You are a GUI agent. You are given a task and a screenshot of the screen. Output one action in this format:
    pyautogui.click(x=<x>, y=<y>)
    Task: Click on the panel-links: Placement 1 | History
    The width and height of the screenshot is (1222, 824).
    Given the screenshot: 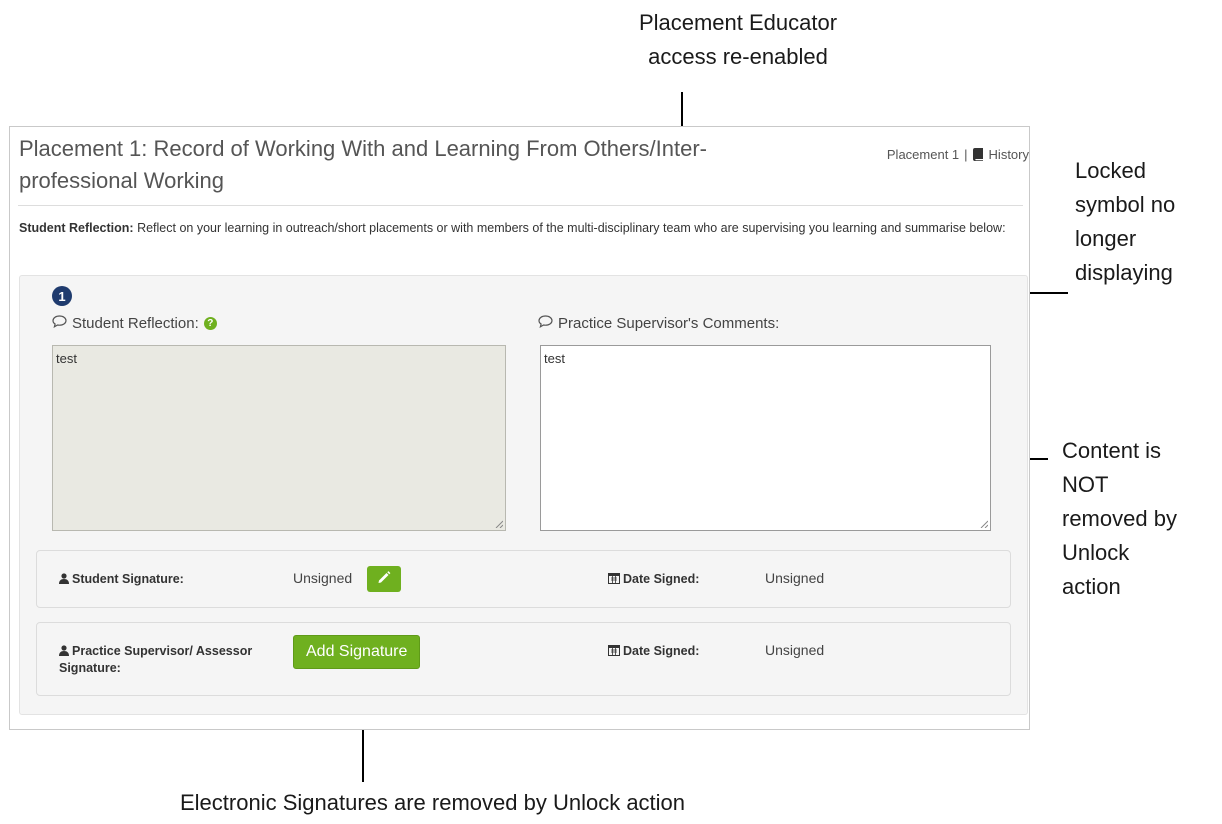 What is the action you would take?
    pyautogui.click(x=958, y=154)
    